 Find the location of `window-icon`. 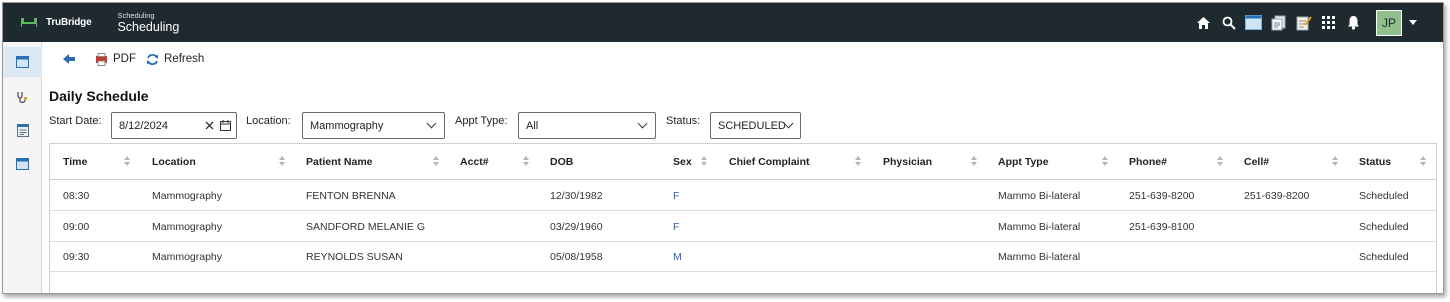

window-icon is located at coordinates (1253, 22).